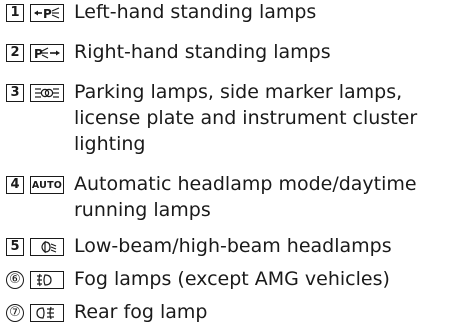 The height and width of the screenshot is (327, 464). I want to click on item-number-1: 1, so click(15, 13).